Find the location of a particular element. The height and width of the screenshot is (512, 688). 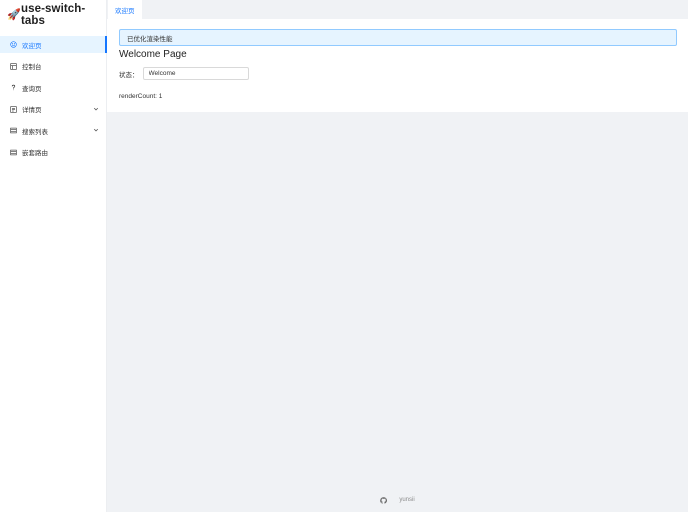

status-label: 状态： is located at coordinates (129, 75).